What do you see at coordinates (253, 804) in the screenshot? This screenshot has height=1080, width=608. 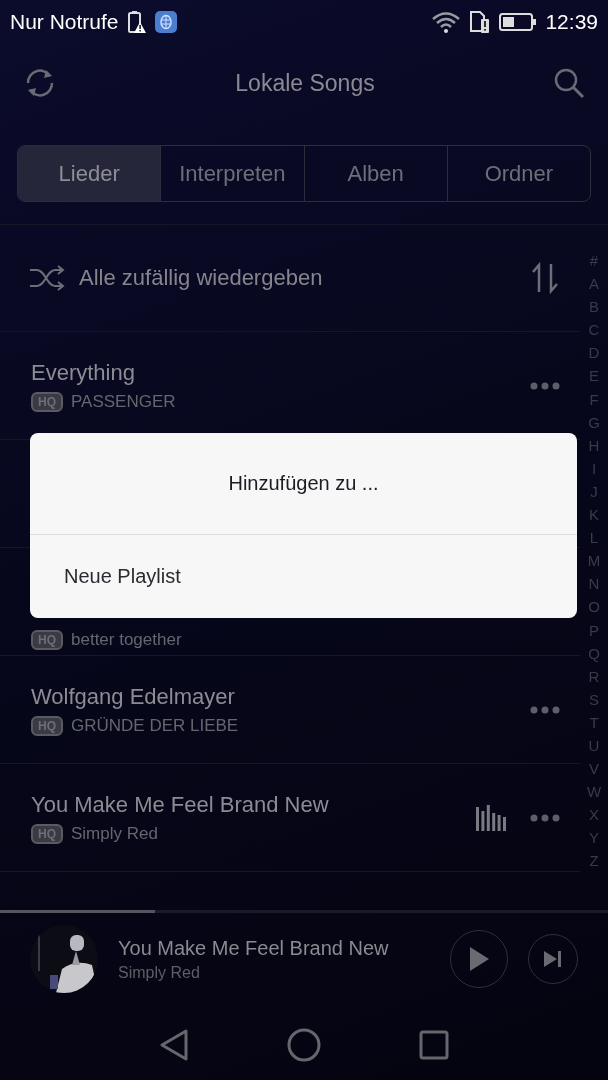 I see `song-title: You Make Me Feel Brand New` at bounding box center [253, 804].